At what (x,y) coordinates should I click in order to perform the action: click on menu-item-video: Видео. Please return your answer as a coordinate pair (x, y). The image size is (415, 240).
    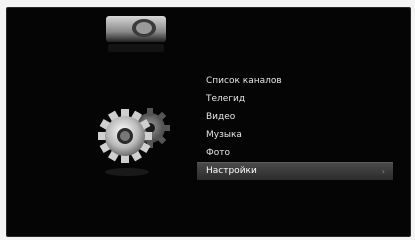
    Looking at the image, I should click on (295, 117).